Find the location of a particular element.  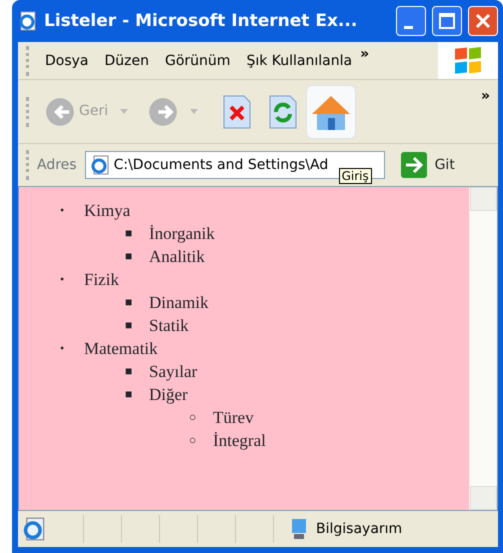

stop-icon is located at coordinates (237, 112).